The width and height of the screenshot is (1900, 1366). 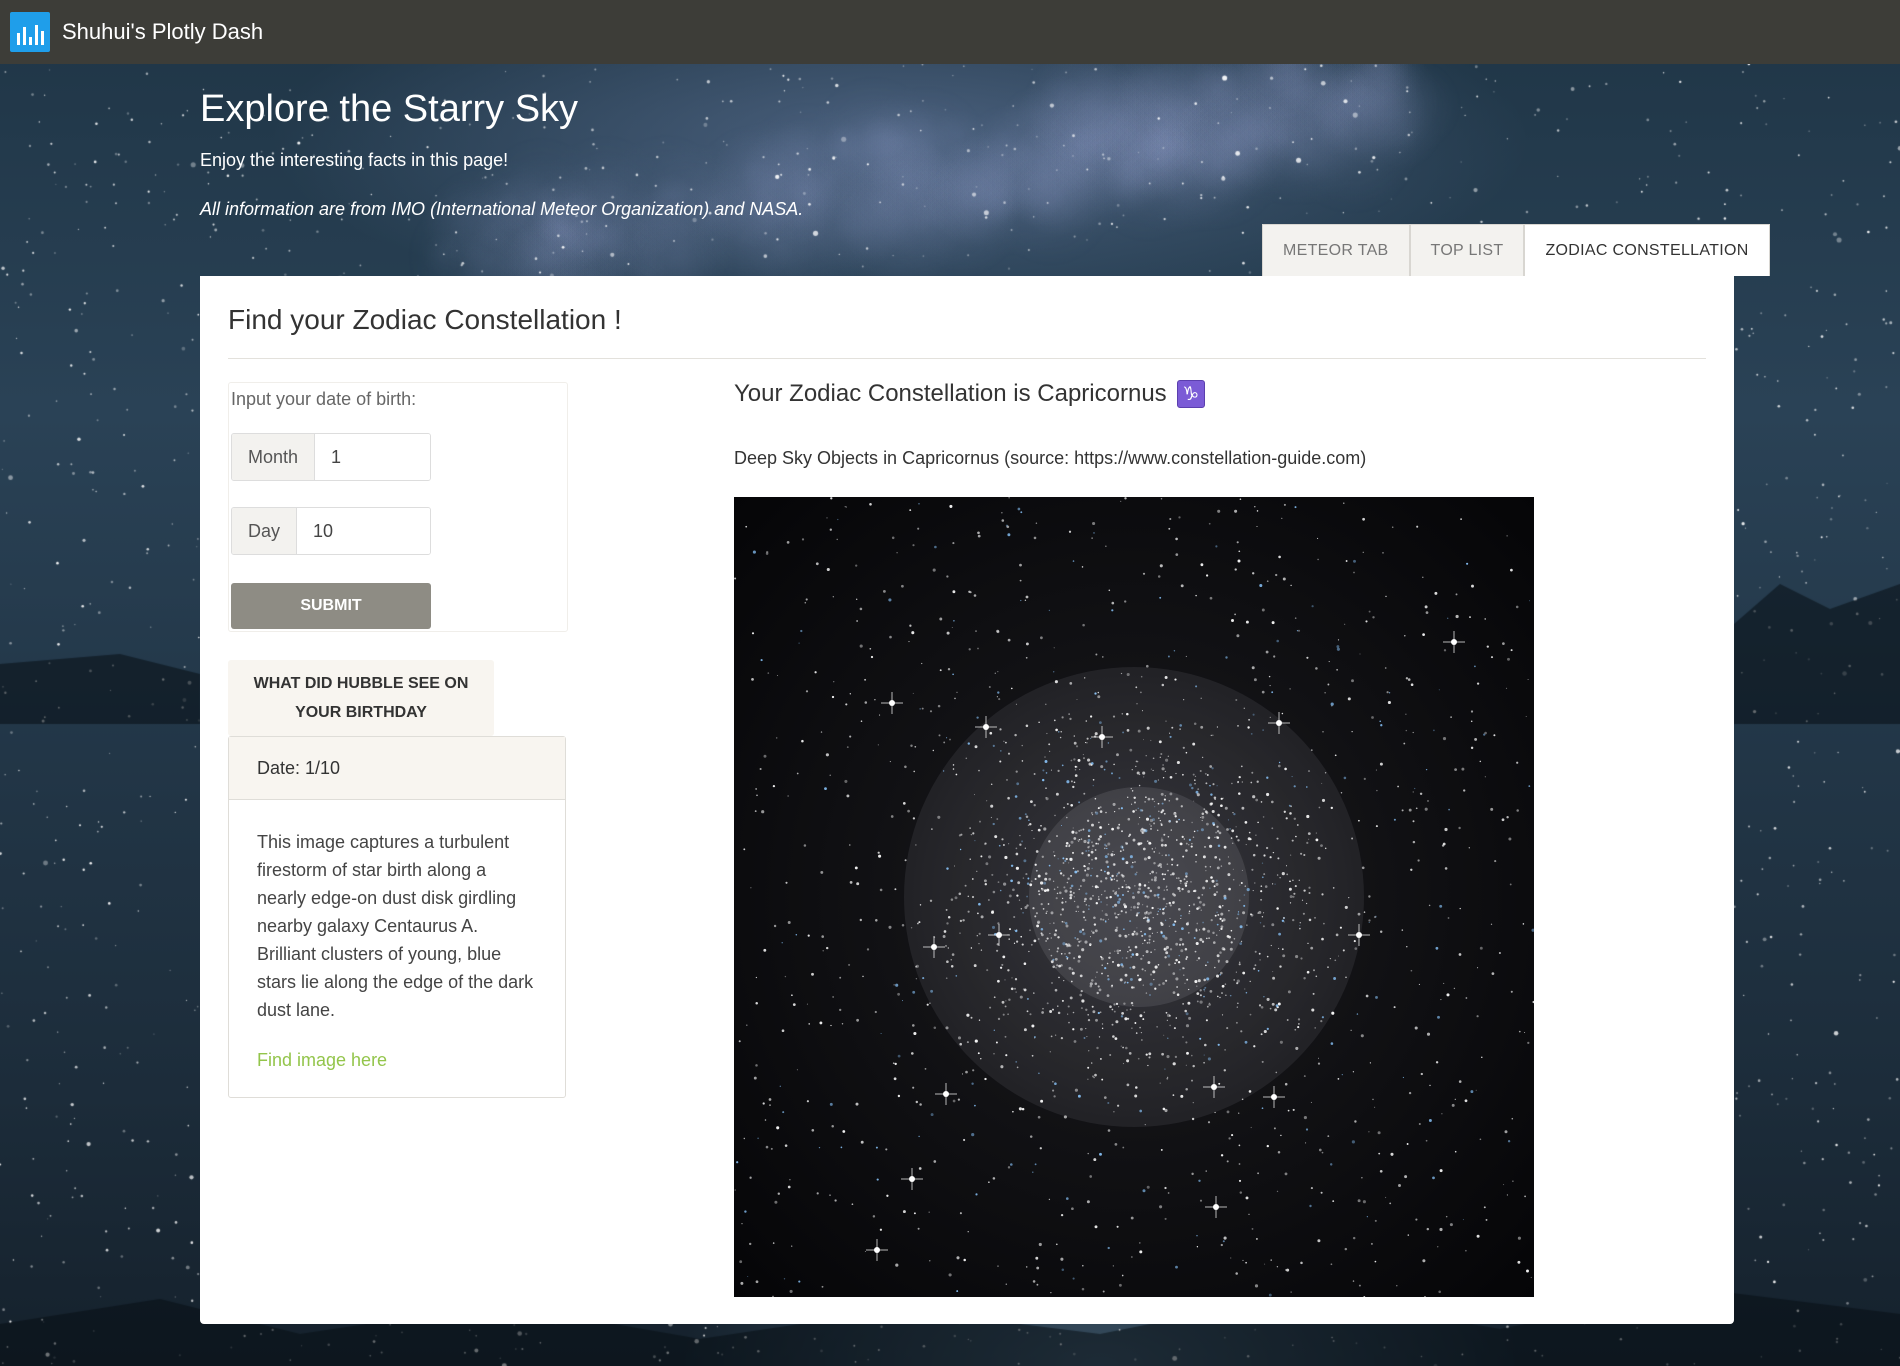 I want to click on dob-label: Input your date of birth:, so click(x=324, y=399).